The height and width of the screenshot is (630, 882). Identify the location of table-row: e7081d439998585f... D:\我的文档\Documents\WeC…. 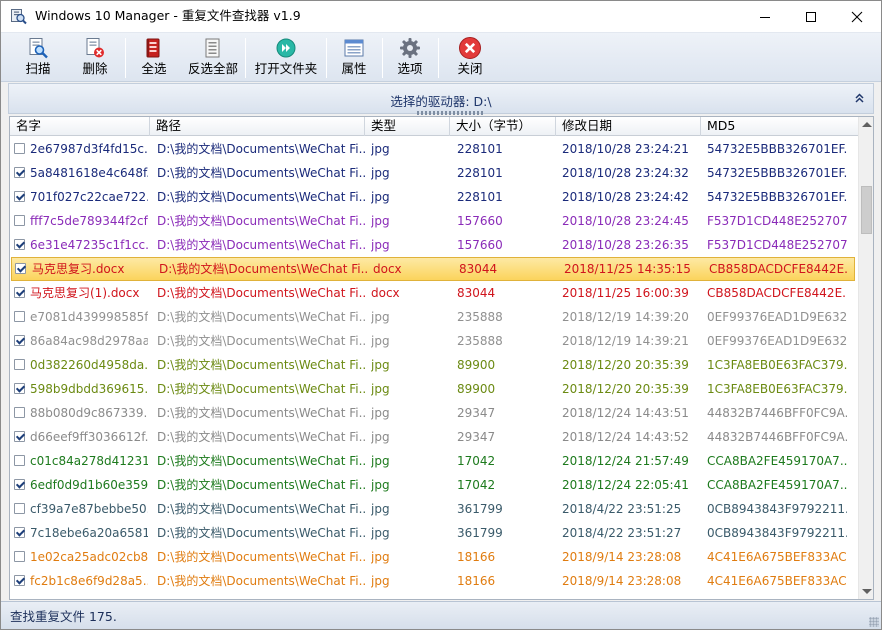
(434, 317).